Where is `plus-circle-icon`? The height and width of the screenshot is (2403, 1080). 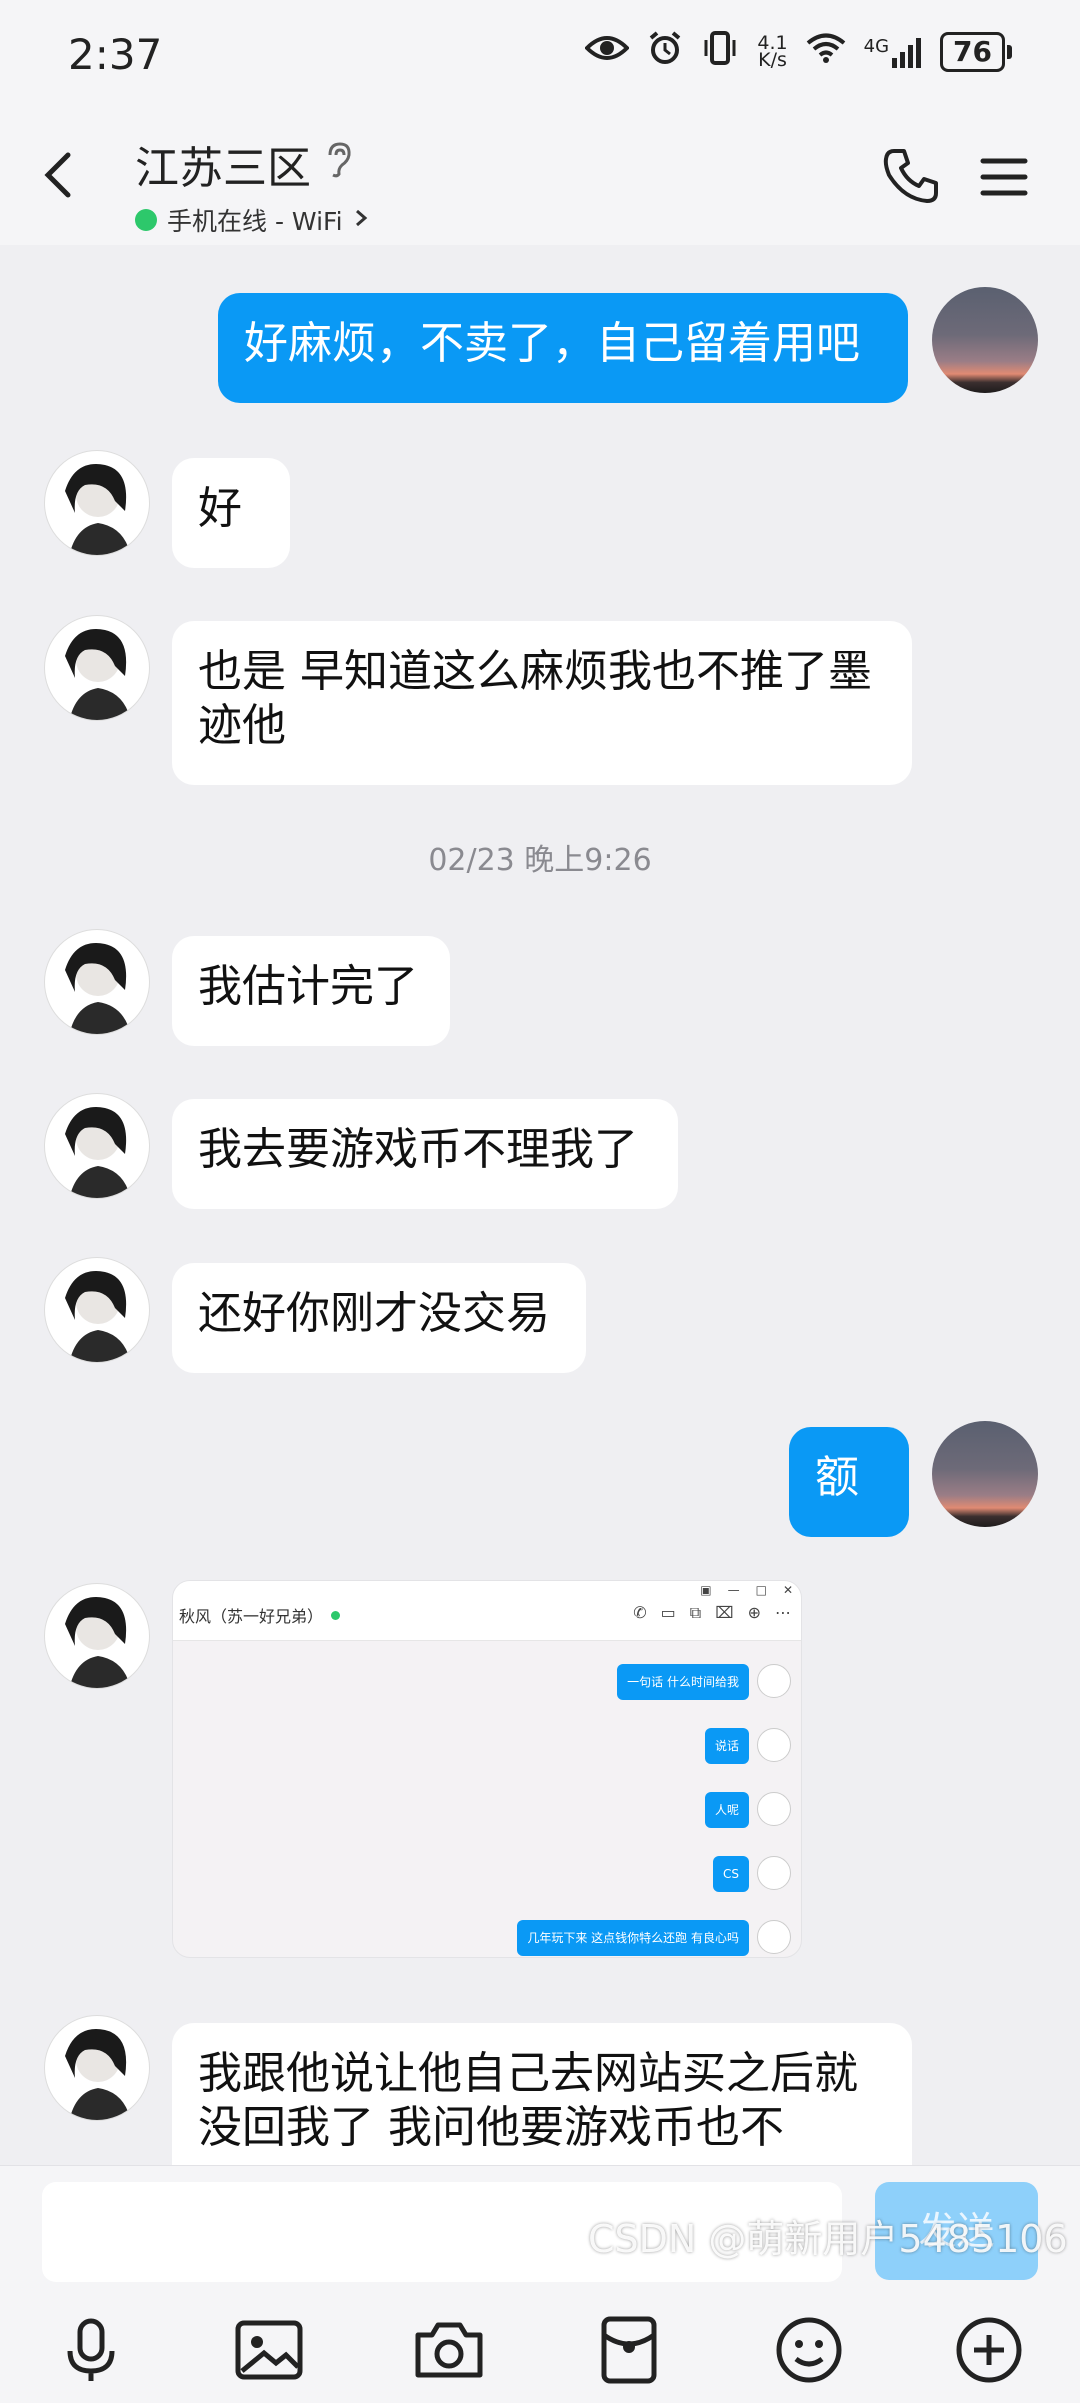 plus-circle-icon is located at coordinates (989, 2350).